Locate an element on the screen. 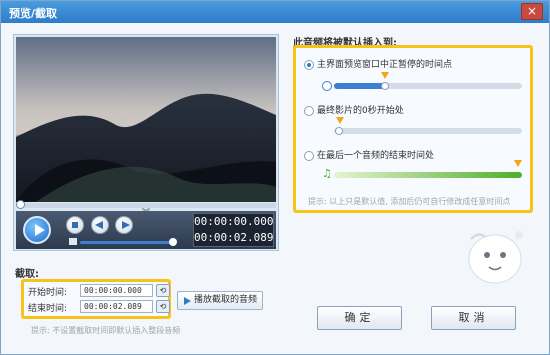  start-time-input: 00:00:00.000 is located at coordinates (116, 290).